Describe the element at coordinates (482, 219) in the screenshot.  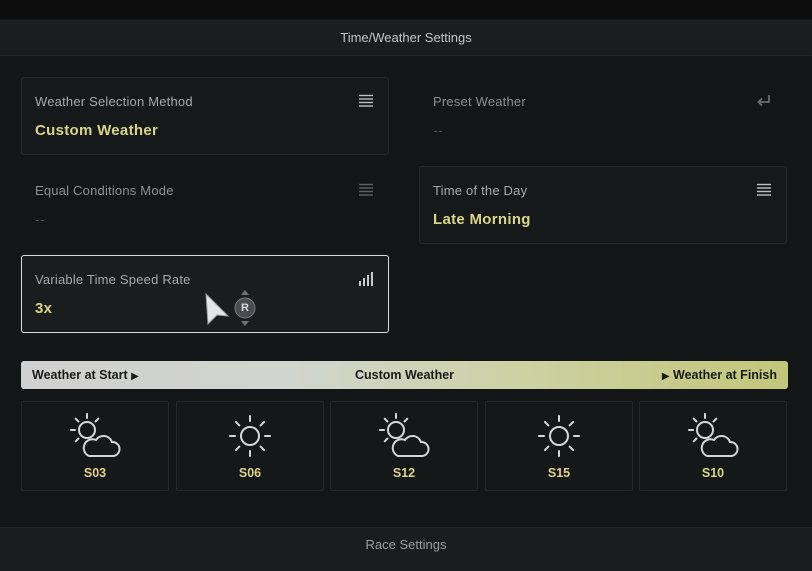
I see `setting-value: Late Morning` at that location.